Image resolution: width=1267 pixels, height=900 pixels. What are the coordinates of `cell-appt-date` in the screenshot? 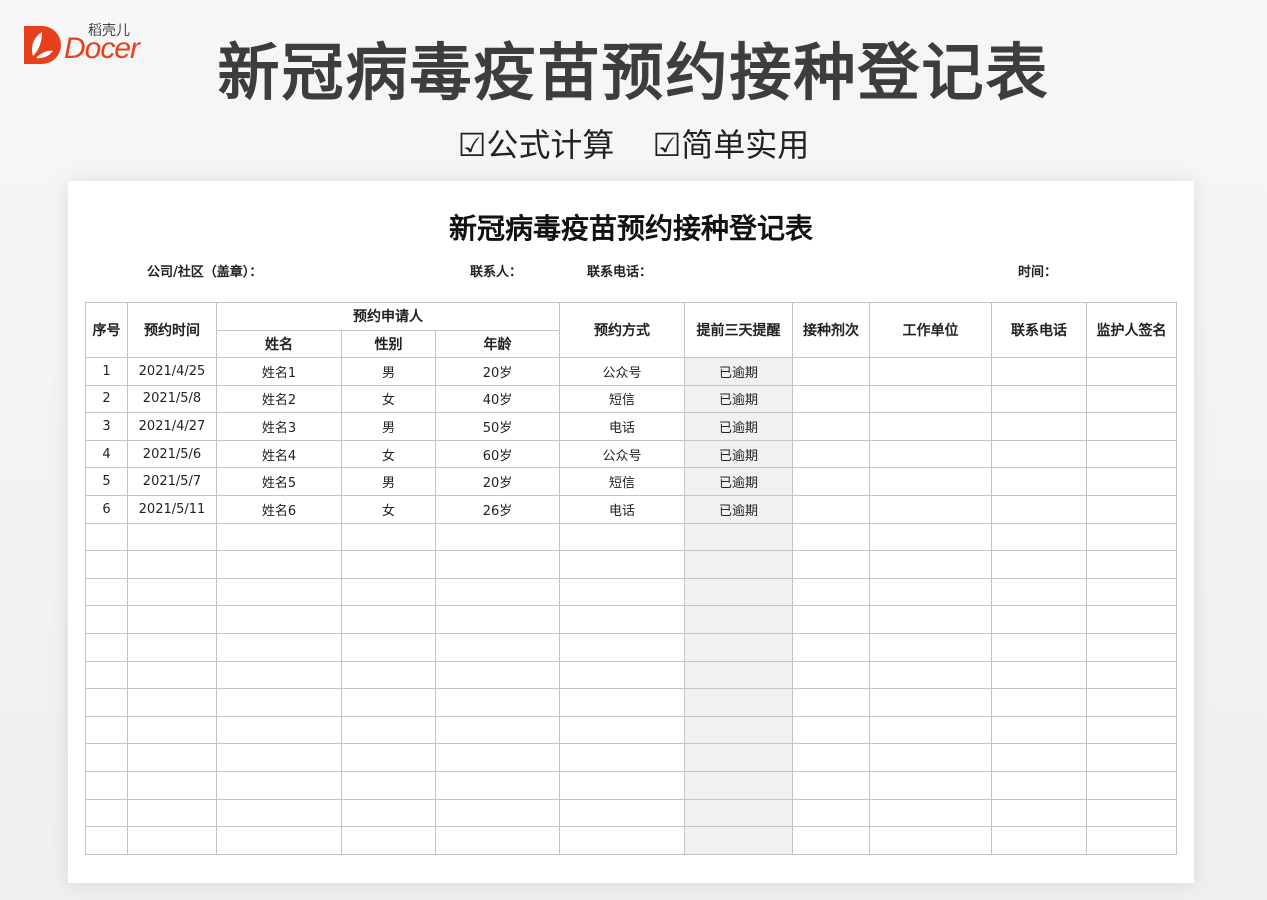 It's located at (172, 730).